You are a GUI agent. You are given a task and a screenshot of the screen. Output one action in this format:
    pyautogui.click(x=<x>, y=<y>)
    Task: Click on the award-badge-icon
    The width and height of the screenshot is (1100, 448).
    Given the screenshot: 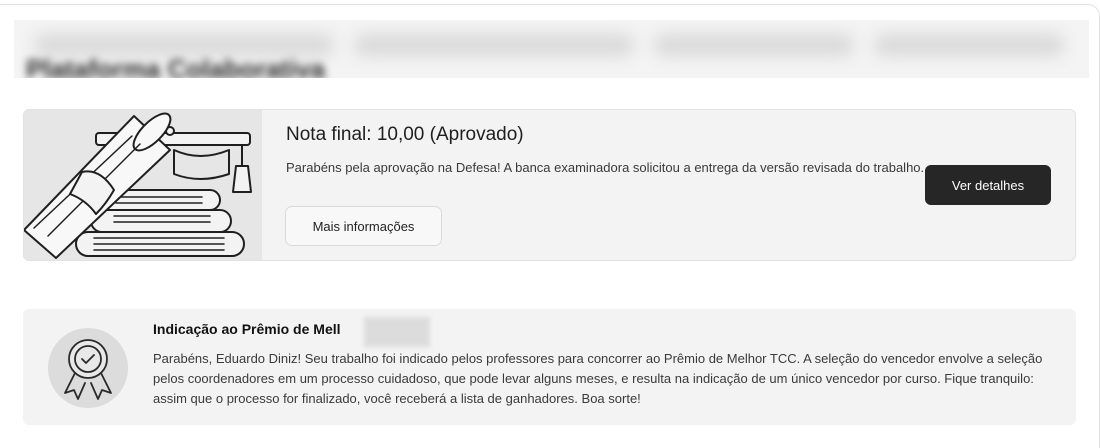 What is the action you would take?
    pyautogui.click(x=88, y=368)
    